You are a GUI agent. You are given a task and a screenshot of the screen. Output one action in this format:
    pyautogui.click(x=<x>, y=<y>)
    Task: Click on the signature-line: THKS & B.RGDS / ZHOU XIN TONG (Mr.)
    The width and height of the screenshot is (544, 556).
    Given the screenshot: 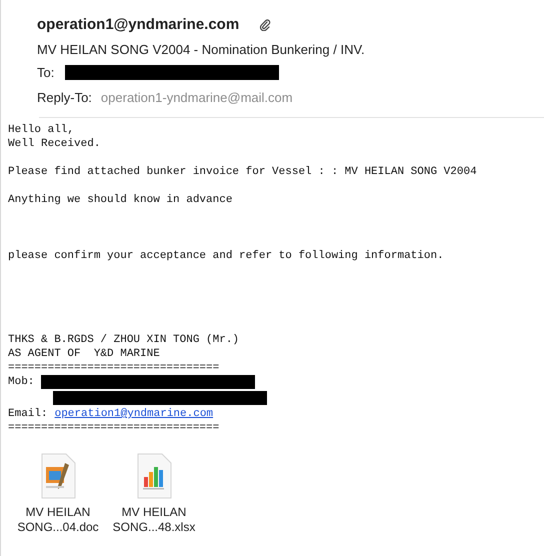 What is the action you would take?
    pyautogui.click(x=124, y=340)
    